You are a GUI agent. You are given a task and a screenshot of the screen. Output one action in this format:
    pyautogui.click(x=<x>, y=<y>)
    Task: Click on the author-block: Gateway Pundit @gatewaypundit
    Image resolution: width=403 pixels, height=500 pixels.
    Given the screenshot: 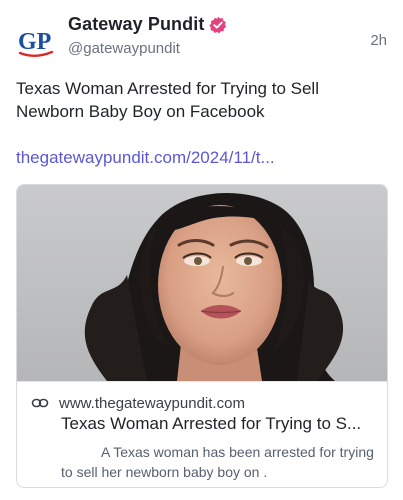 What is the action you would take?
    pyautogui.click(x=147, y=35)
    